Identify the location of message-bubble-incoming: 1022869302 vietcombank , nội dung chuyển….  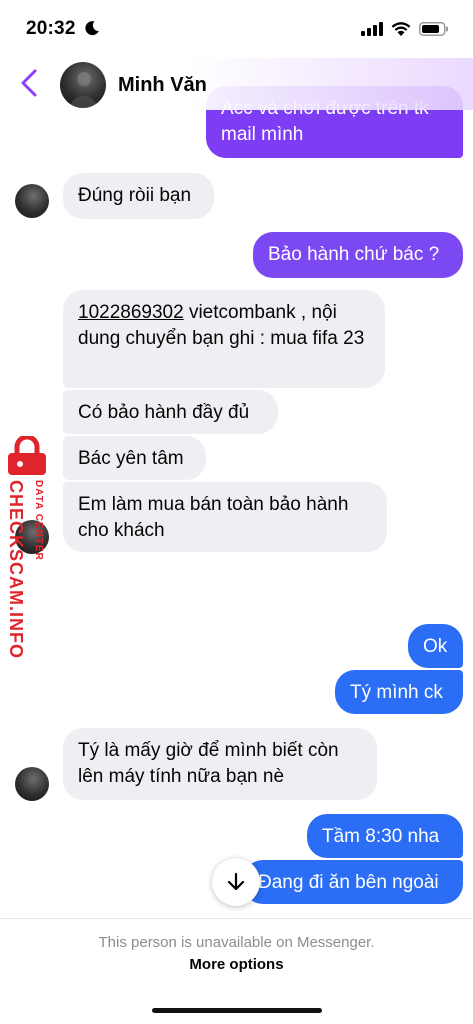
(224, 339).